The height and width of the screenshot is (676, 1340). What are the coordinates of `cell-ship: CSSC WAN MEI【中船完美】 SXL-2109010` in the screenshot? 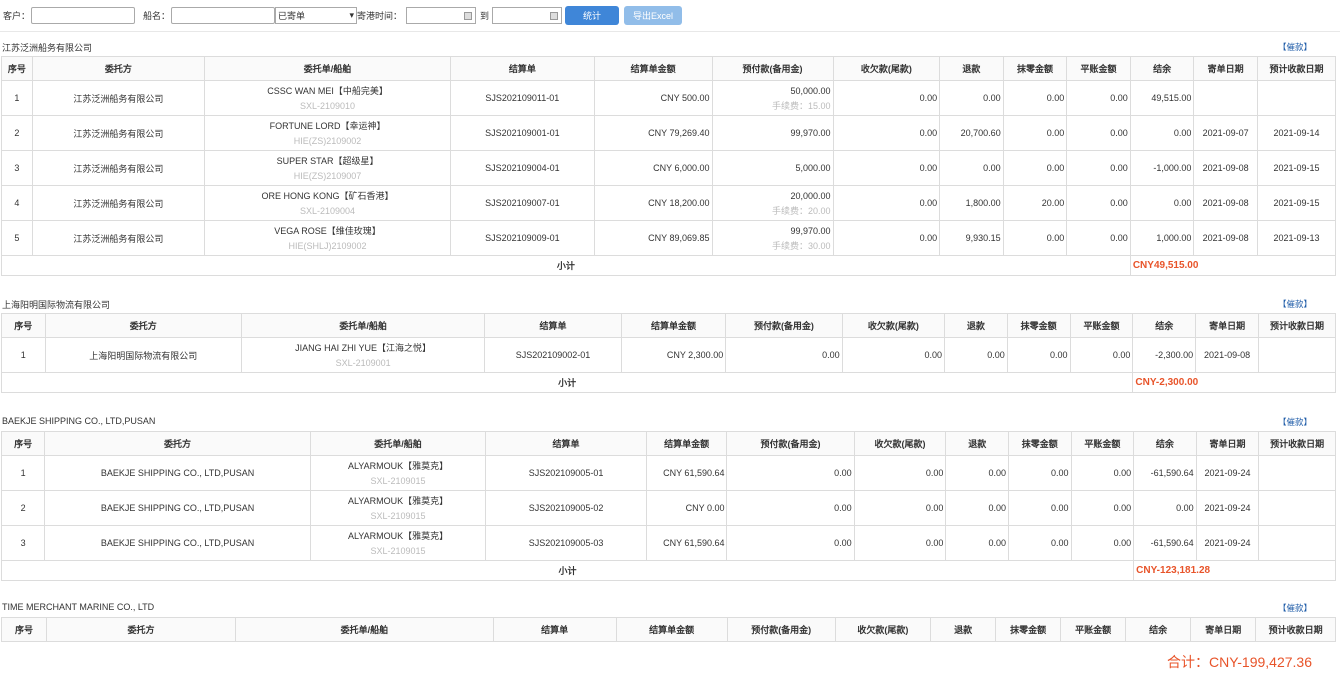 It's located at (327, 98).